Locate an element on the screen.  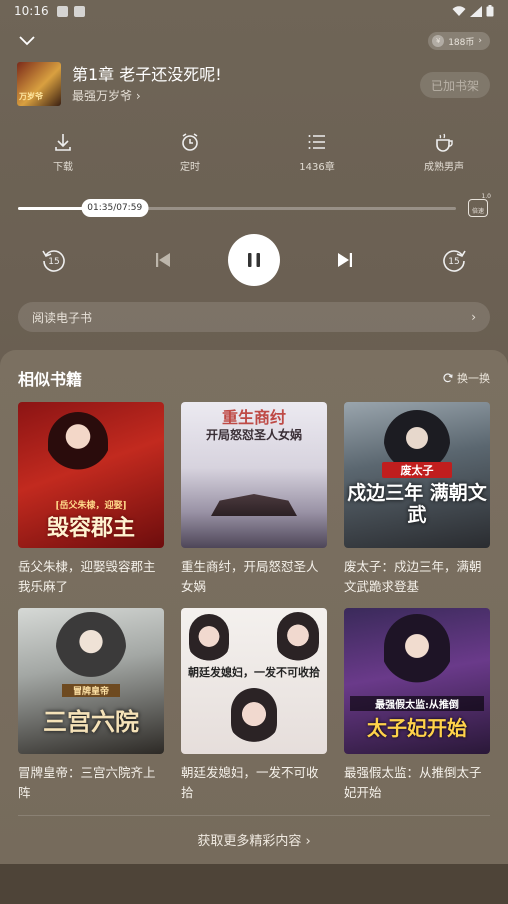
chevron-down-icon is located at coordinates (27, 41).